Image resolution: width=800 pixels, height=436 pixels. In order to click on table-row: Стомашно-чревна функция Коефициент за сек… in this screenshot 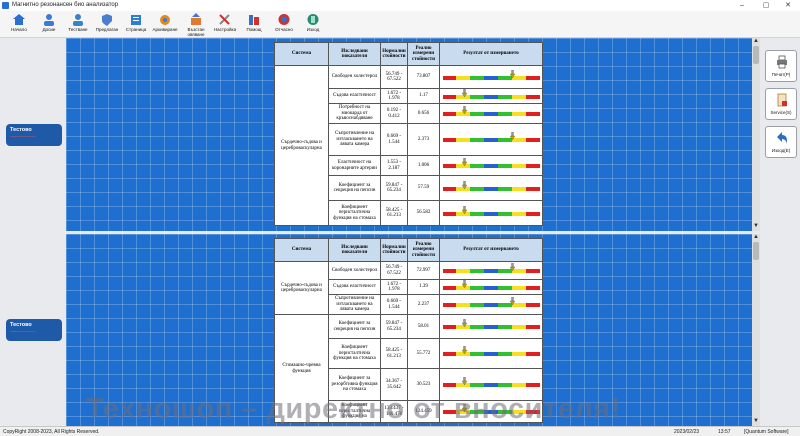, I will do `click(408, 368)`.